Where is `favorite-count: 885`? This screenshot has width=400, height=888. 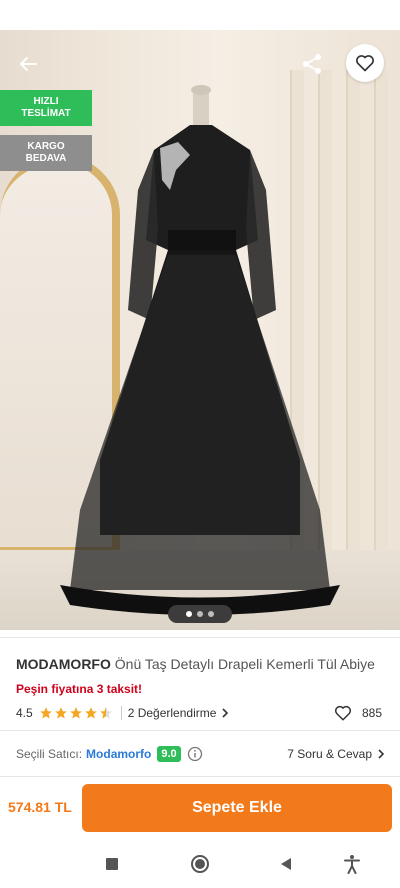
favorite-count: 885 is located at coordinates (358, 713).